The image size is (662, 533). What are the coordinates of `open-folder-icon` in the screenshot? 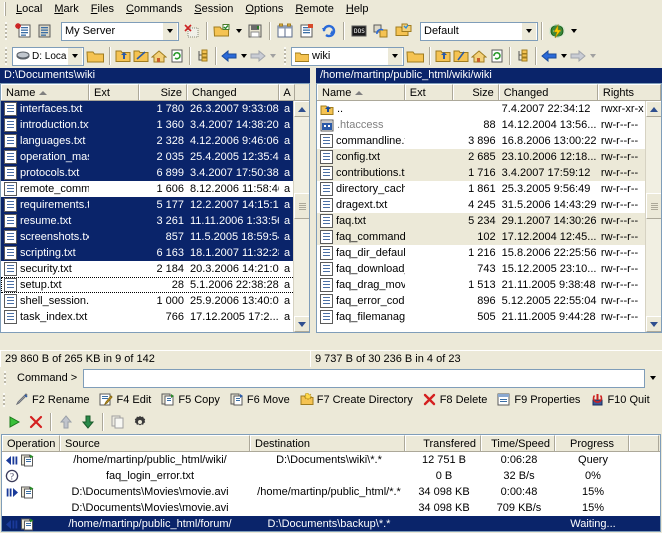 It's located at (222, 31).